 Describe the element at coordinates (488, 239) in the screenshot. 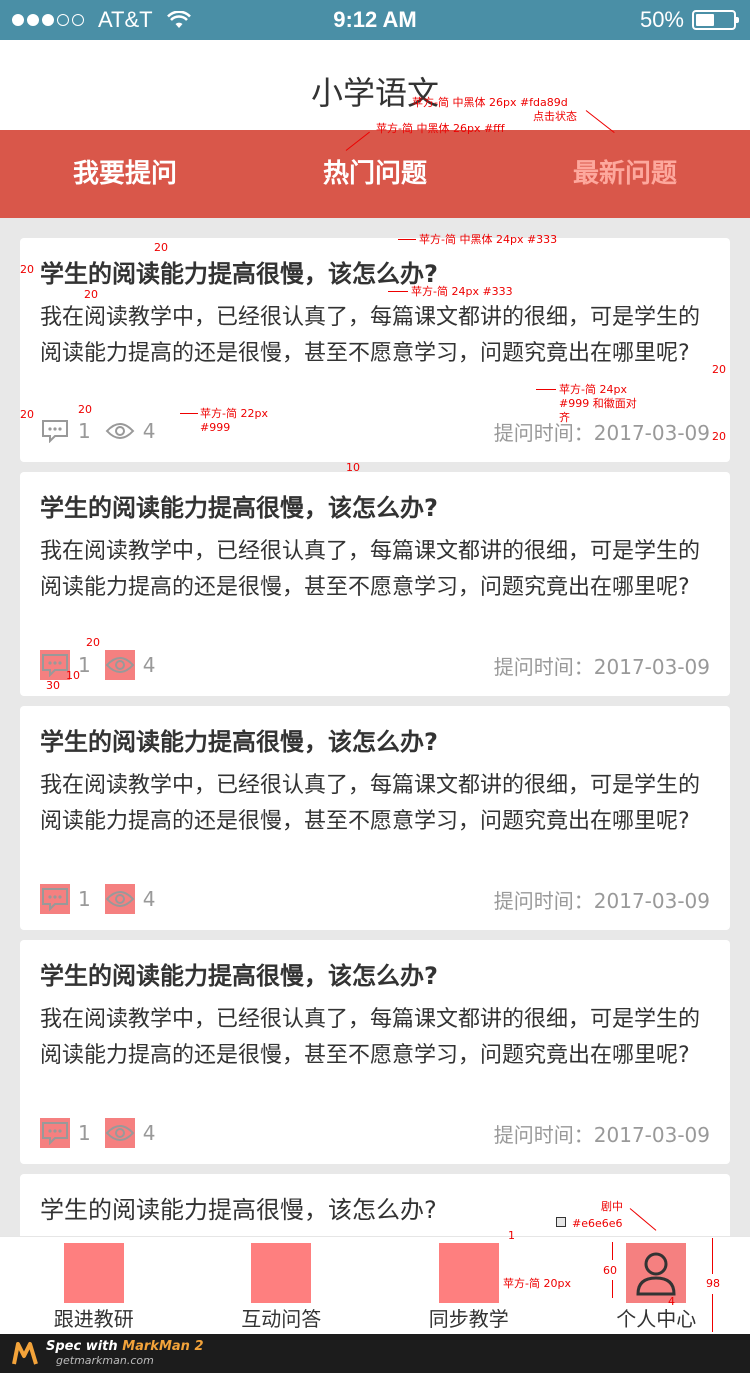

I see `annotation-label: 苹方-简 中黑体 24px #333` at that location.